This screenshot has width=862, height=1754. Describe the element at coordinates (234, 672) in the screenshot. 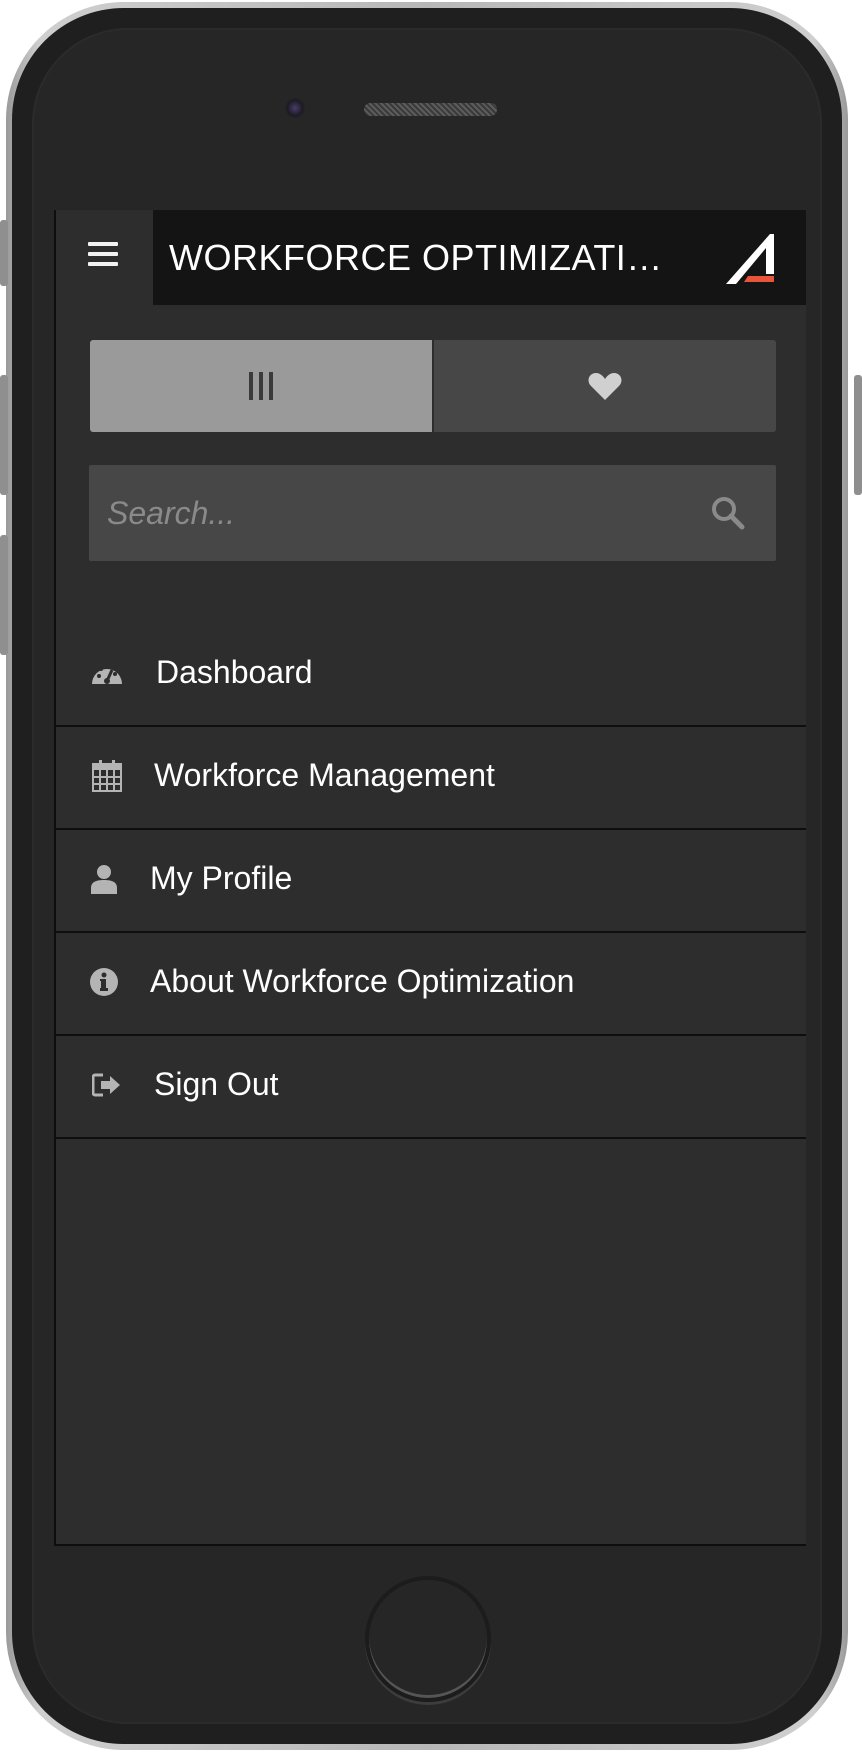

I see `menu-item-label: Dashboard` at that location.